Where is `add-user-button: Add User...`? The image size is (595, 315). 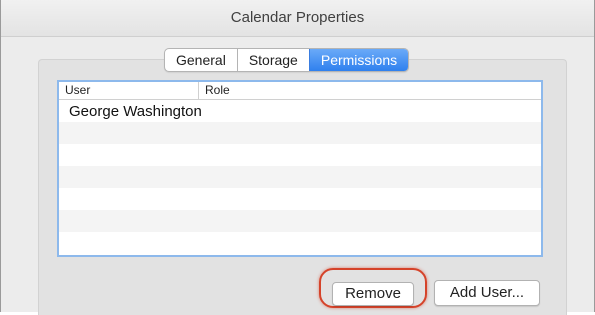 add-user-button: Add User... is located at coordinates (487, 293).